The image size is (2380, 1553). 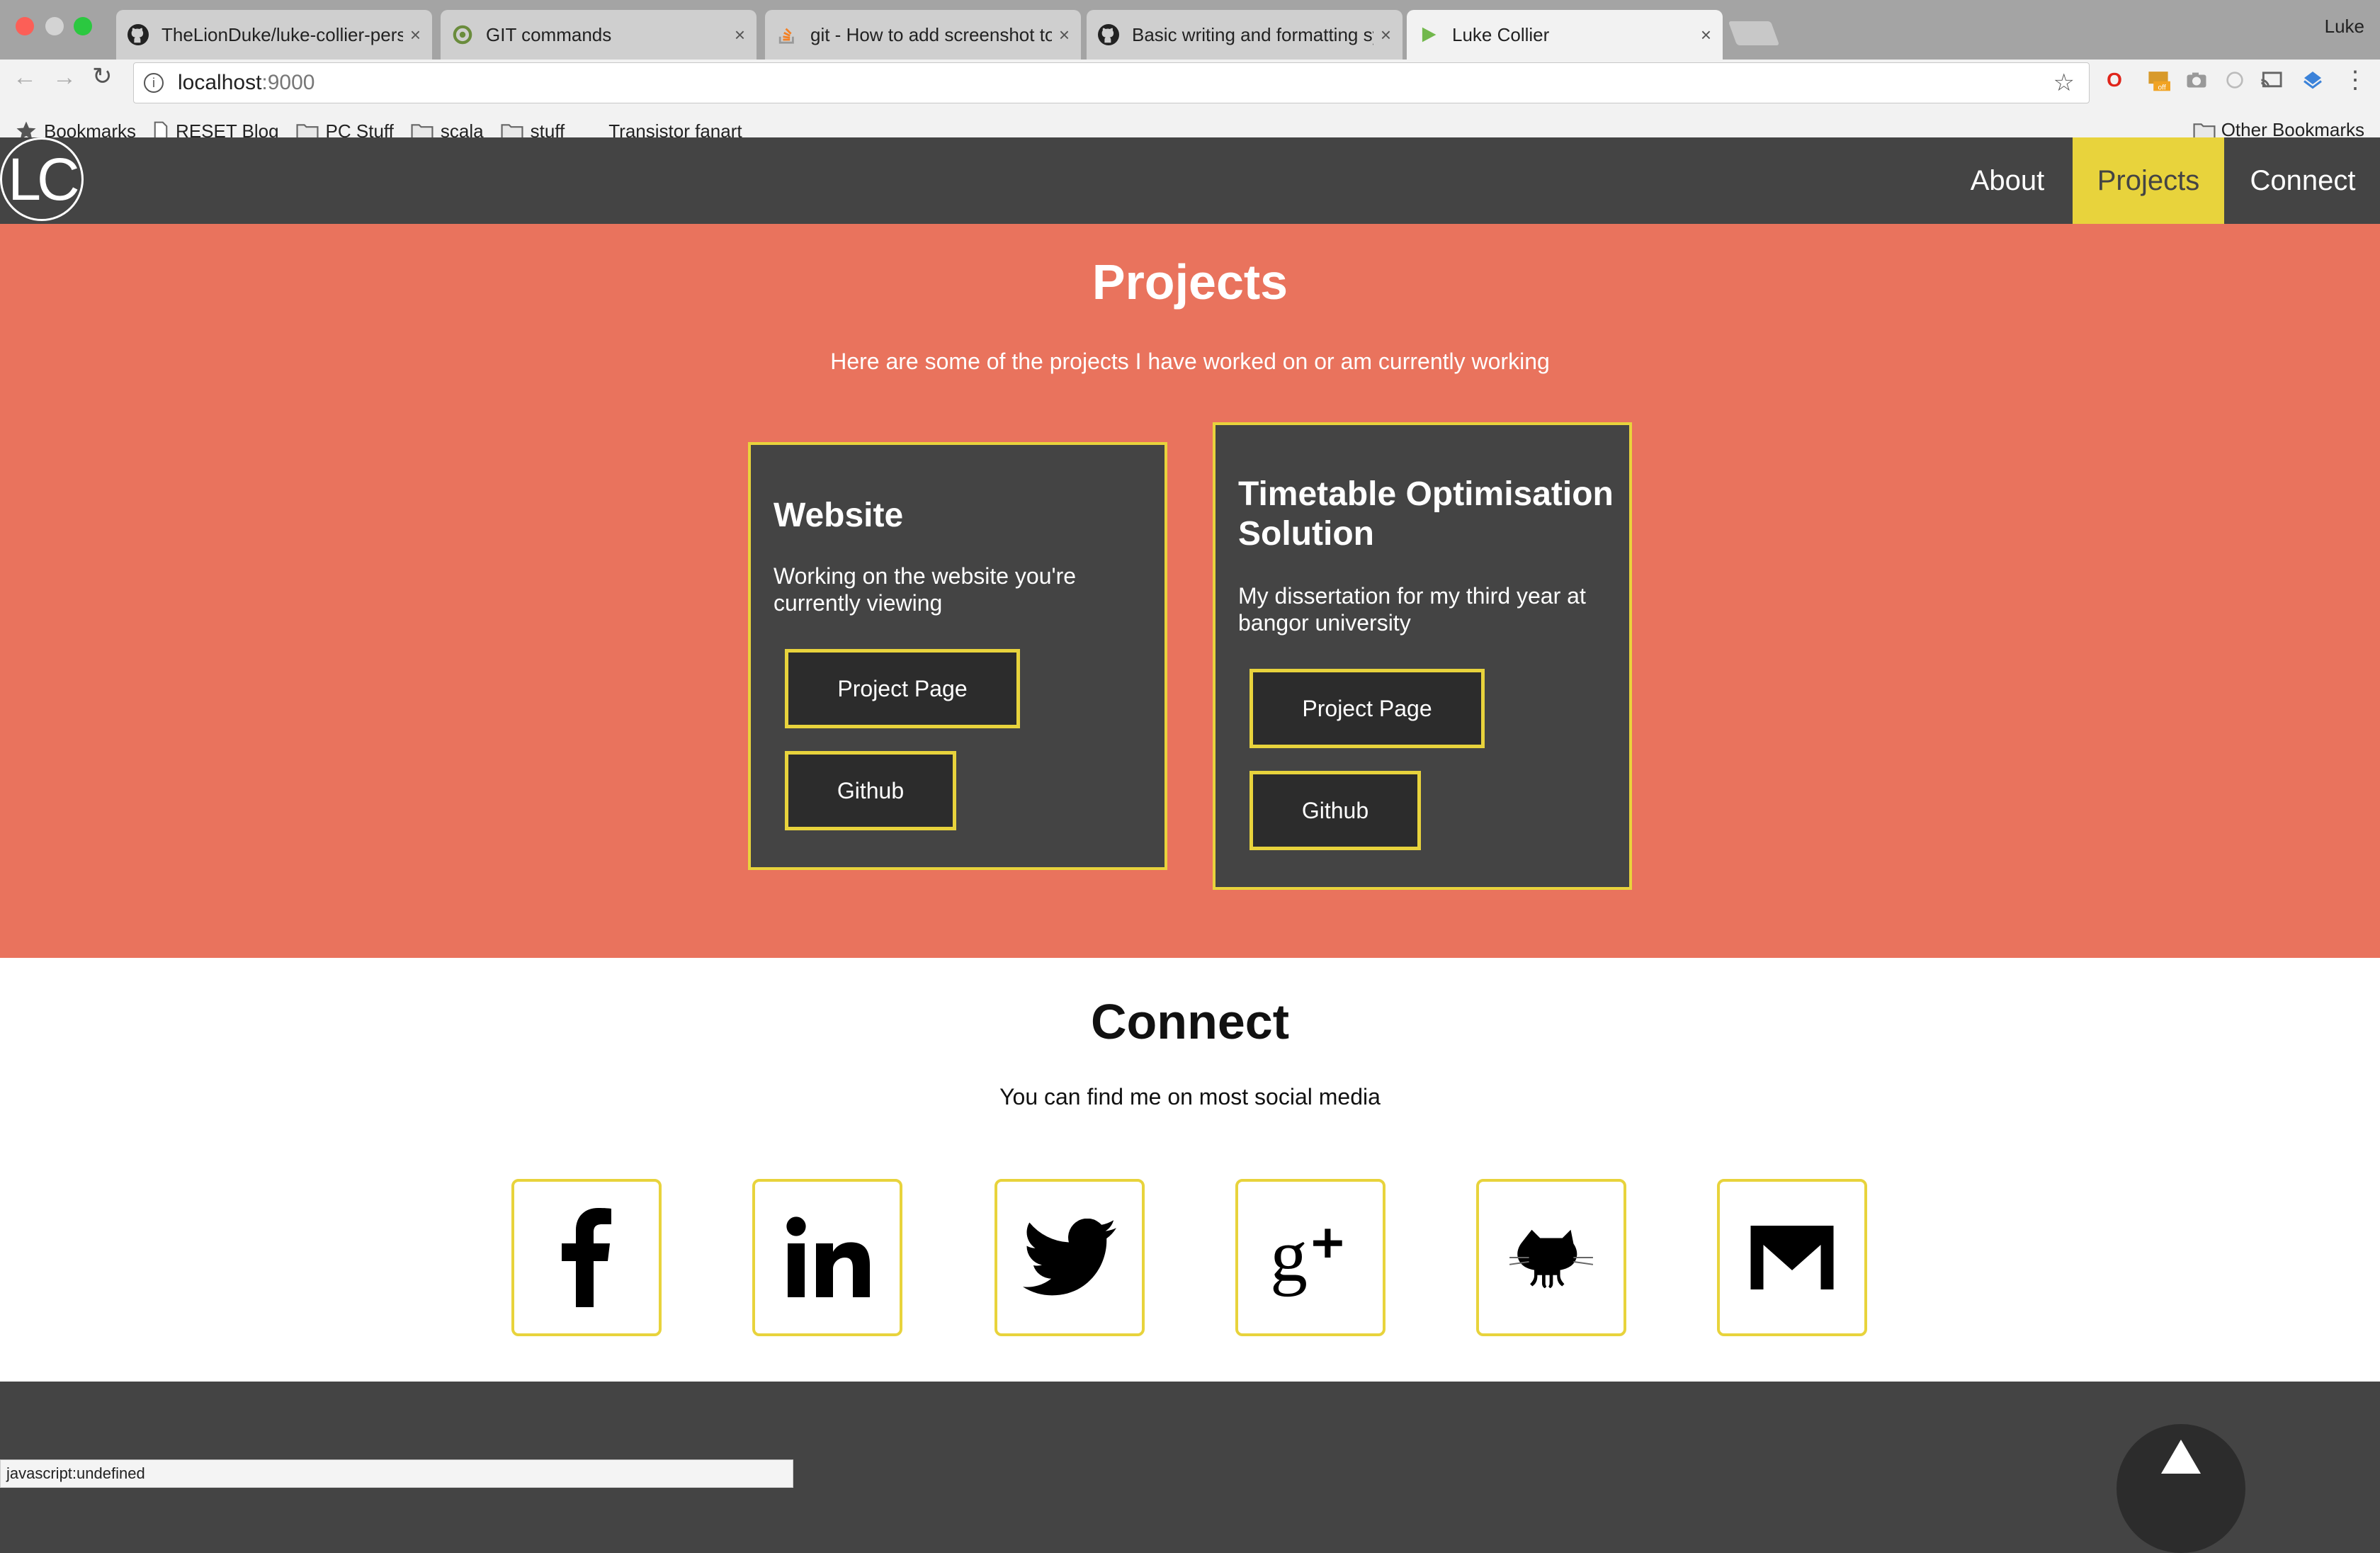 I want to click on site-navbar: LC About Projects Connect, so click(x=1190, y=181).